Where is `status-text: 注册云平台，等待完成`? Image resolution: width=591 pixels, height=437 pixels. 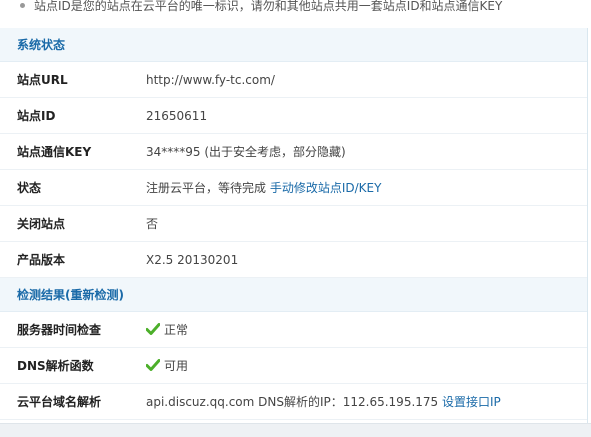 status-text: 注册云平台，等待完成 is located at coordinates (208, 188).